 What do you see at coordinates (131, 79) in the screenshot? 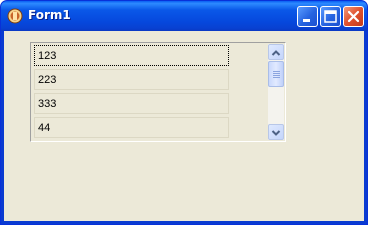
I see `list-item: 223` at bounding box center [131, 79].